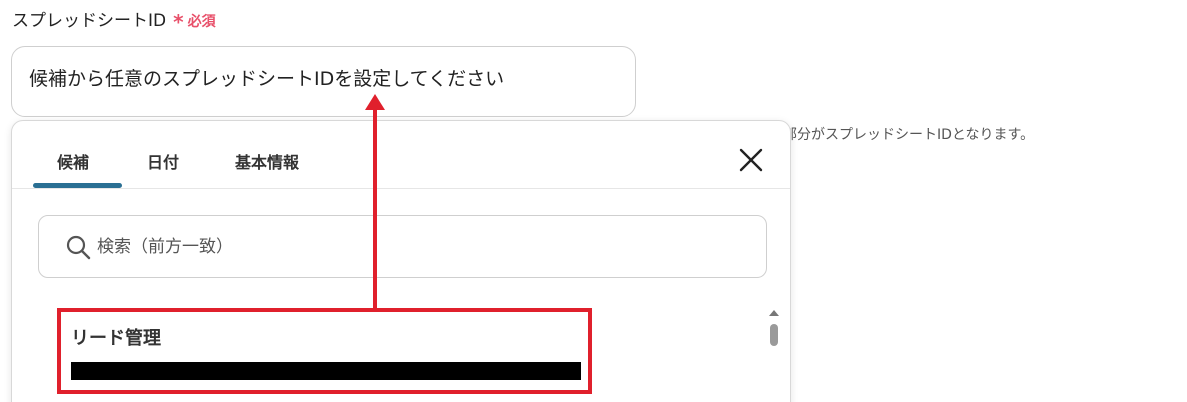 The width and height of the screenshot is (1187, 402). I want to click on list-item-title: リード管理, so click(116, 338).